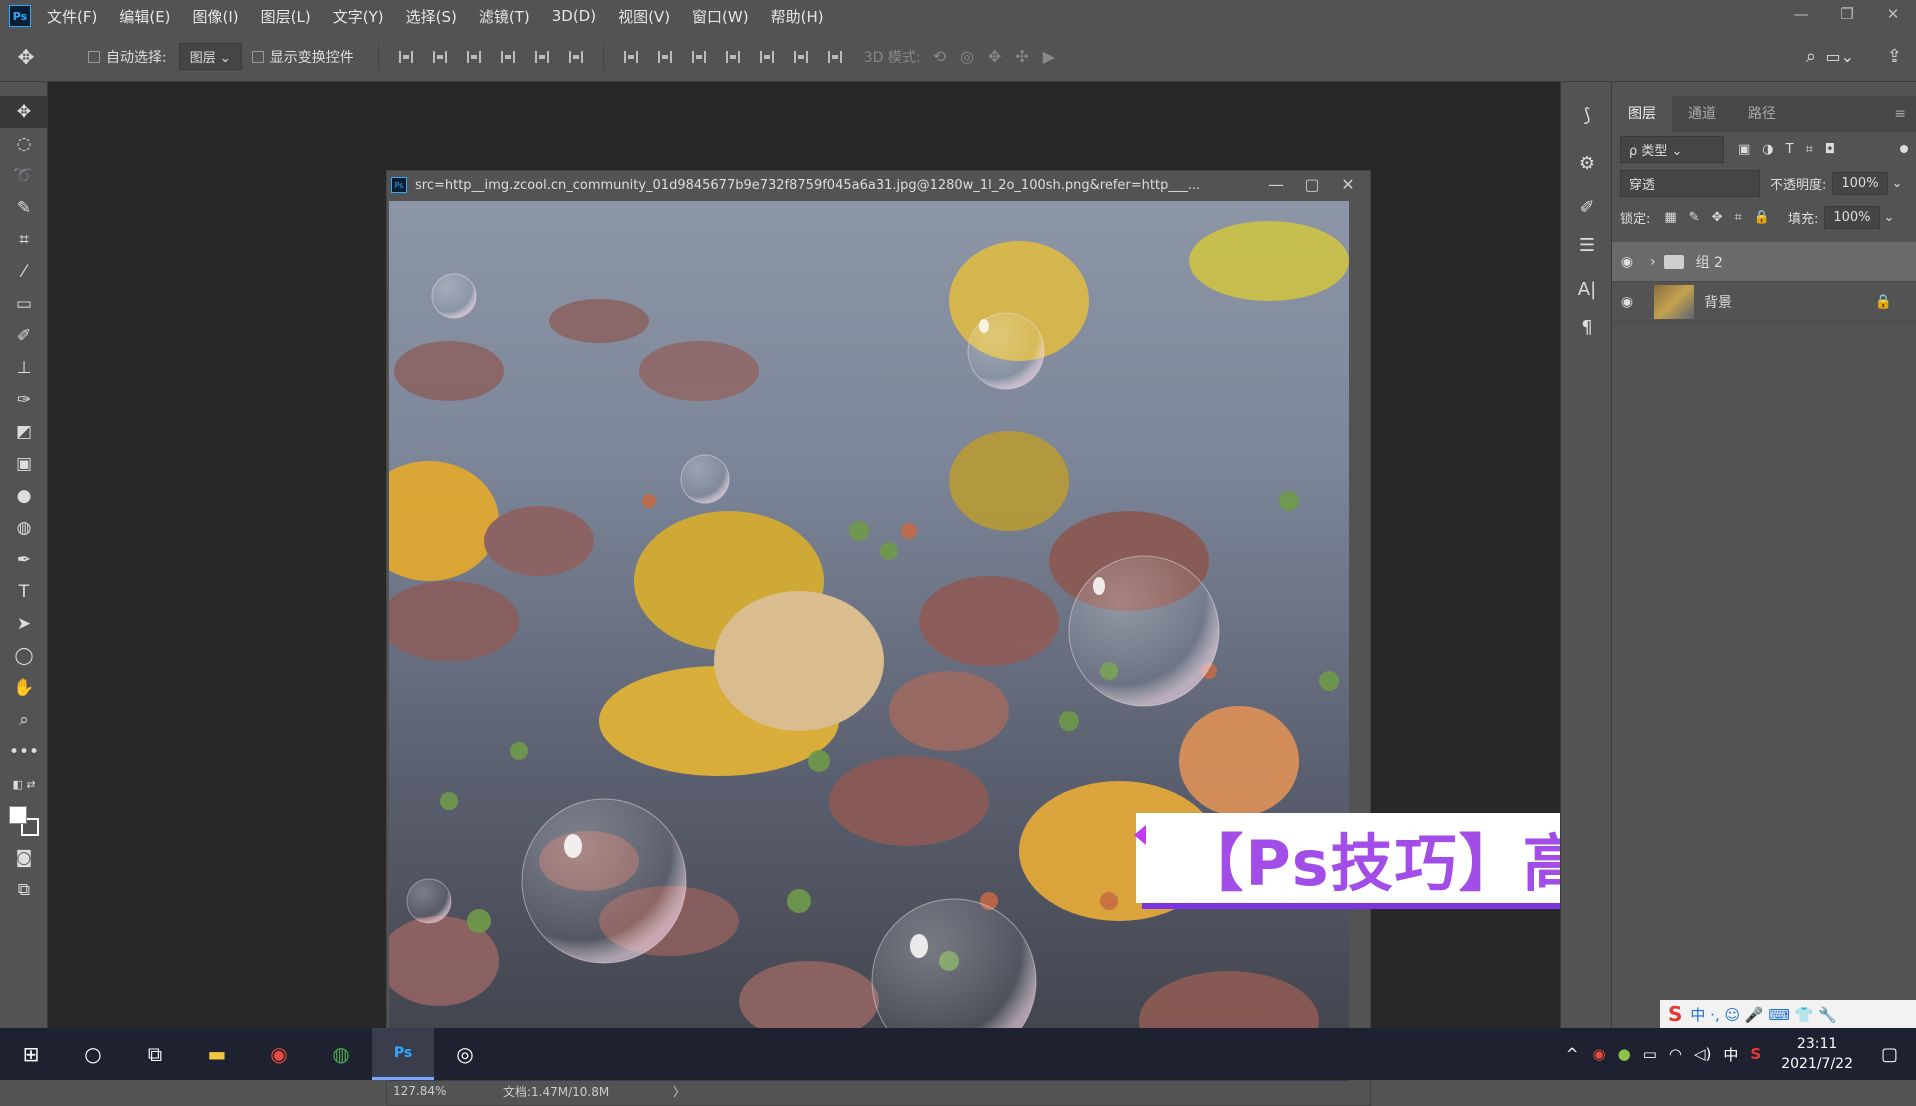 The image size is (1916, 1106). What do you see at coordinates (1348, 185) in the screenshot?
I see `doc-close-button: ✕` at bounding box center [1348, 185].